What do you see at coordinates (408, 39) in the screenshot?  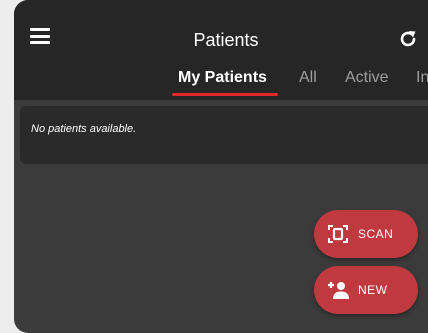 I see `refresh-icon` at bounding box center [408, 39].